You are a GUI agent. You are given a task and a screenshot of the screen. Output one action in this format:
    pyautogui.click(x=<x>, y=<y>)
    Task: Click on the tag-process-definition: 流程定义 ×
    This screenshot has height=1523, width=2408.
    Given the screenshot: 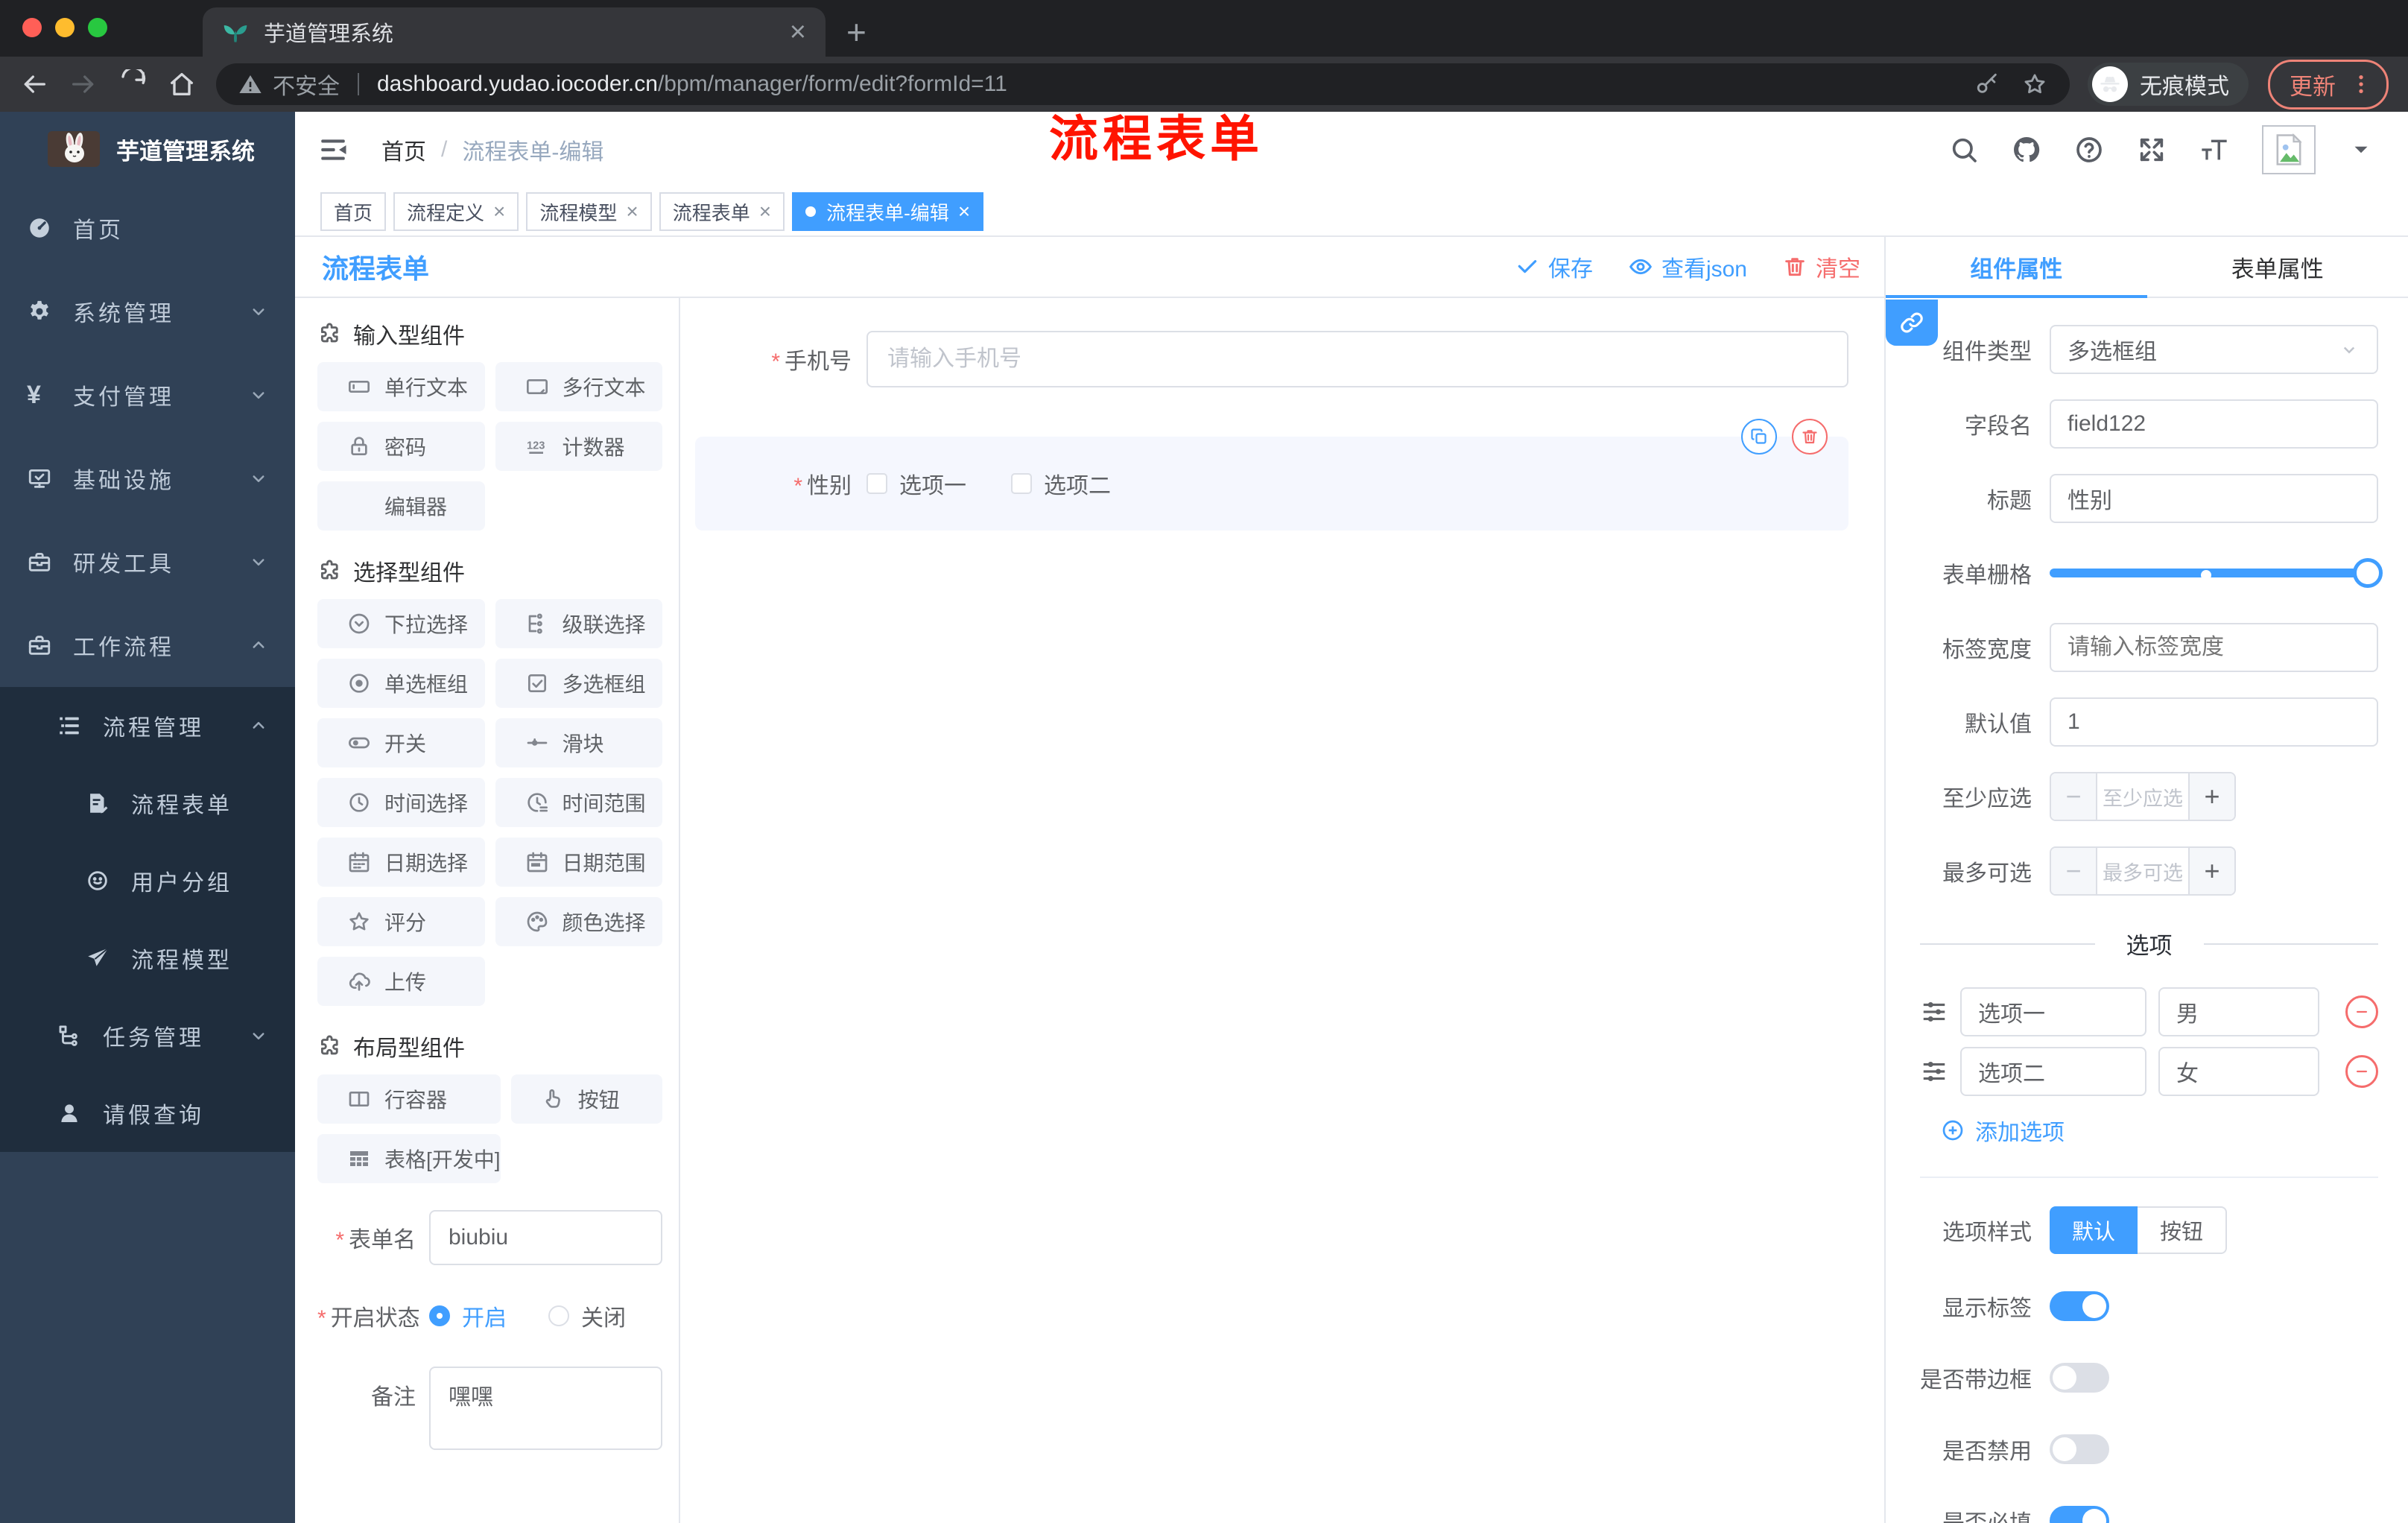 What is the action you would take?
    pyautogui.click(x=456, y=212)
    